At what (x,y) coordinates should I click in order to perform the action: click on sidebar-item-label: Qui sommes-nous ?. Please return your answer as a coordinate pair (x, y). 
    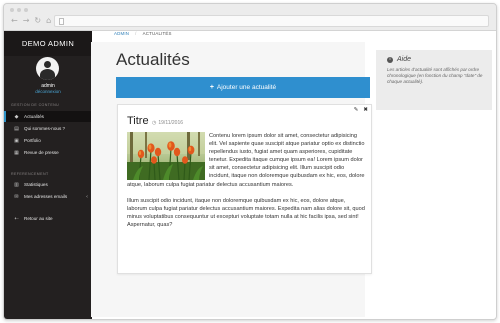
    Looking at the image, I should click on (45, 128).